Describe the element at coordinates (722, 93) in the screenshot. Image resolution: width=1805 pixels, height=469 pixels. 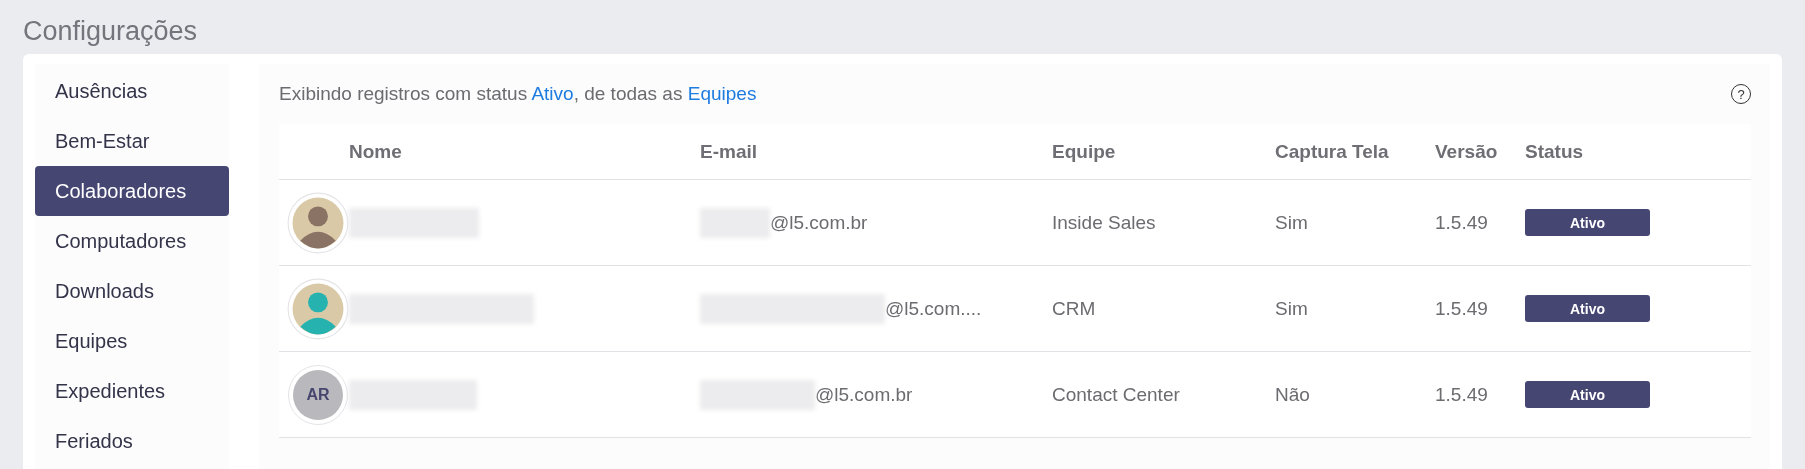
I see `team-link: Equipes` at that location.